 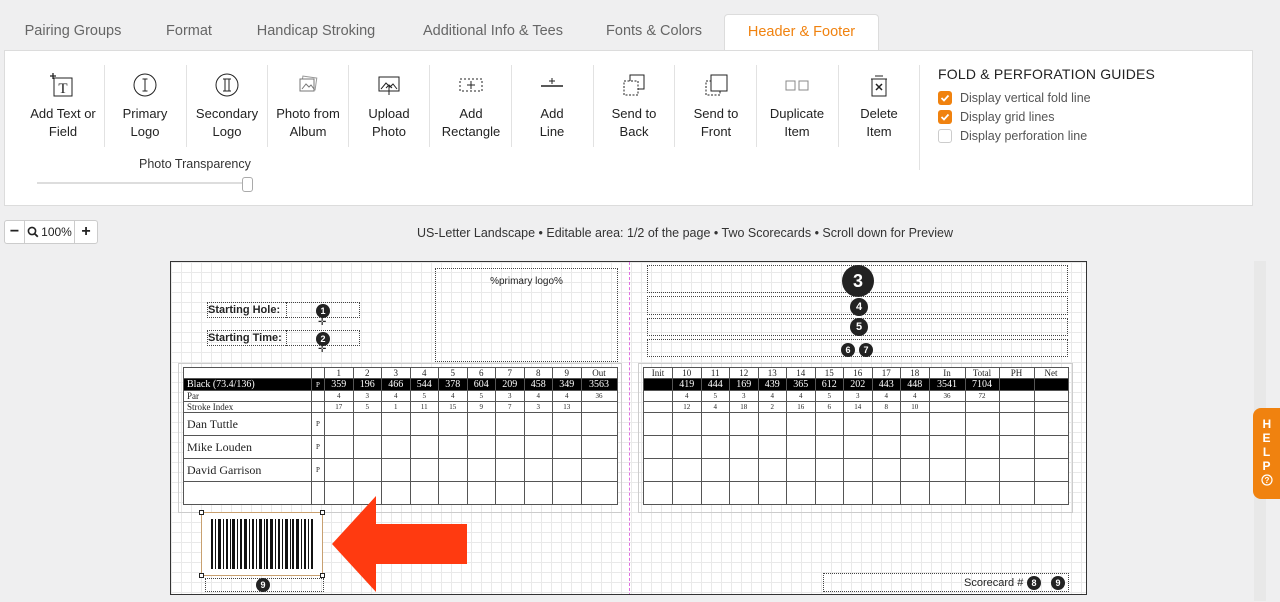 I want to click on checkbox-unchecked-icon, so click(x=945, y=135).